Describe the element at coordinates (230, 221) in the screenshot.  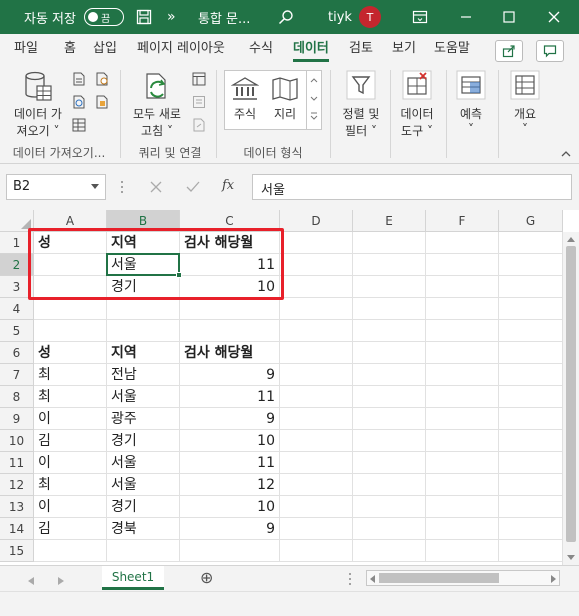
I see `column-header-c: C` at that location.